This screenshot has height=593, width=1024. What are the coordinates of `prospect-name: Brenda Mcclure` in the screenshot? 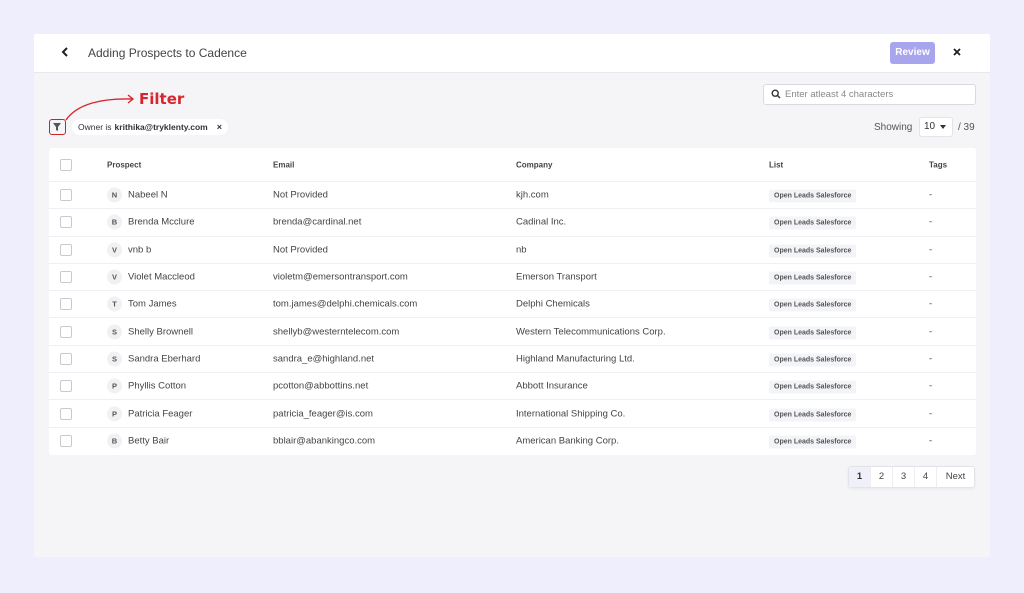 It's located at (161, 222).